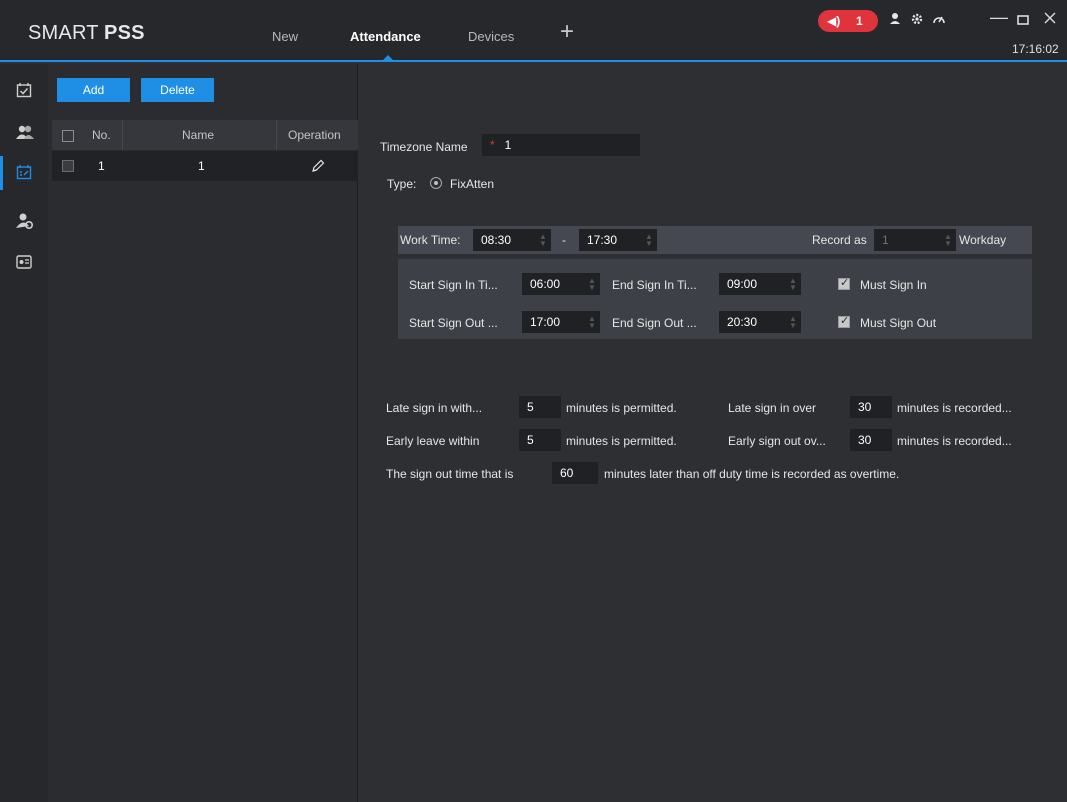  Describe the element at coordinates (834, 21) in the screenshot. I see `speaker-icon: ◀)` at that location.